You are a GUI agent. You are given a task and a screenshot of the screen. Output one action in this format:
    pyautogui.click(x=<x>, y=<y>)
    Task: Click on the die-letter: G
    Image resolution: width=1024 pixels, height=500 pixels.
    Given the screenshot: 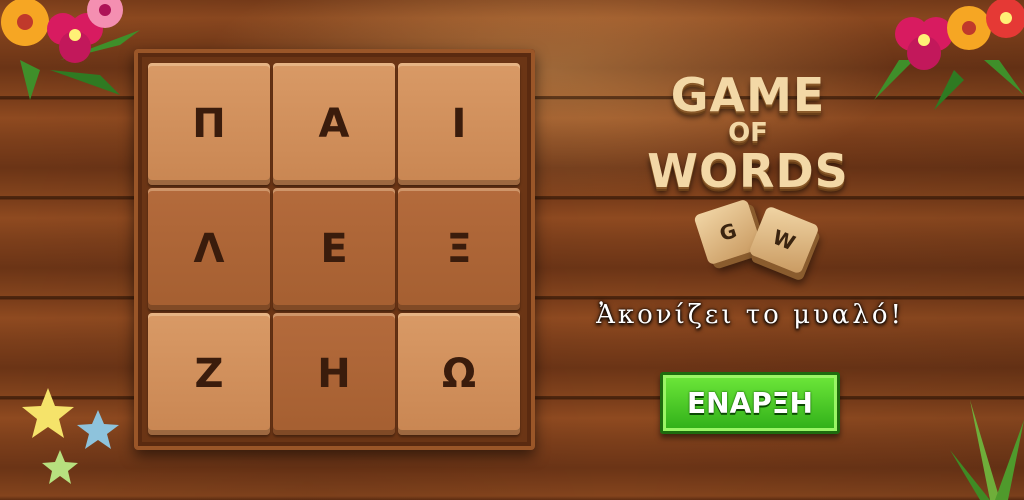 What is the action you would take?
    pyautogui.click(x=728, y=232)
    